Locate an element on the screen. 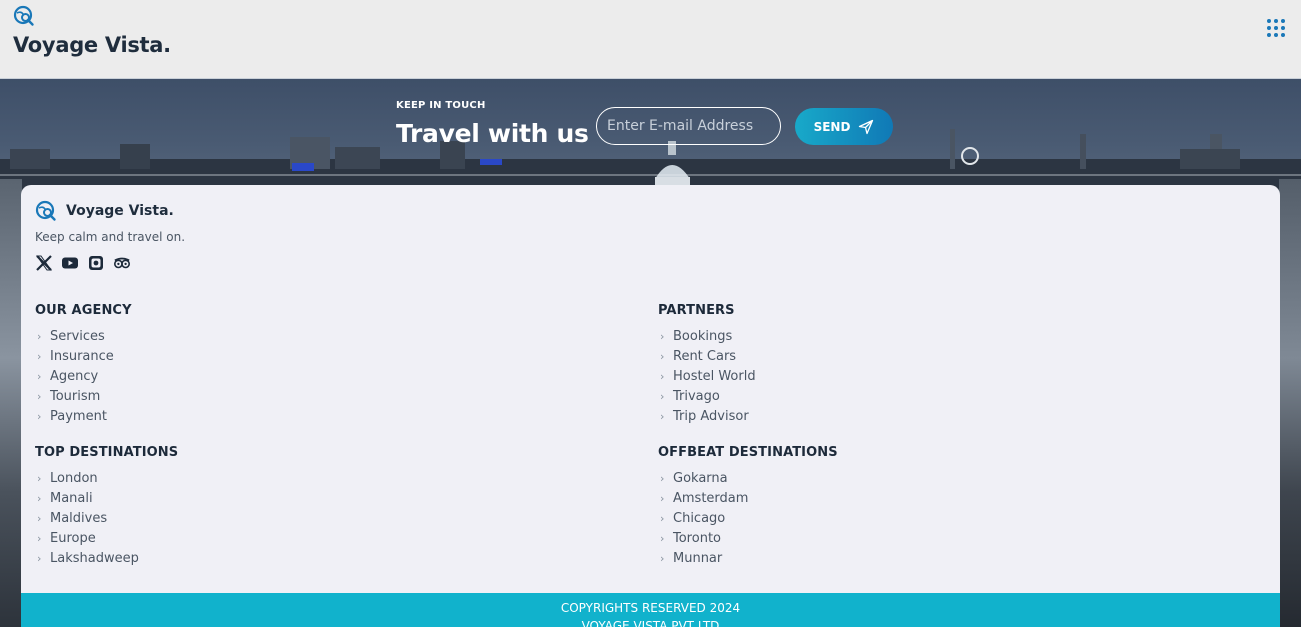  footer-link-trivago: › Trivago is located at coordinates (707, 397).